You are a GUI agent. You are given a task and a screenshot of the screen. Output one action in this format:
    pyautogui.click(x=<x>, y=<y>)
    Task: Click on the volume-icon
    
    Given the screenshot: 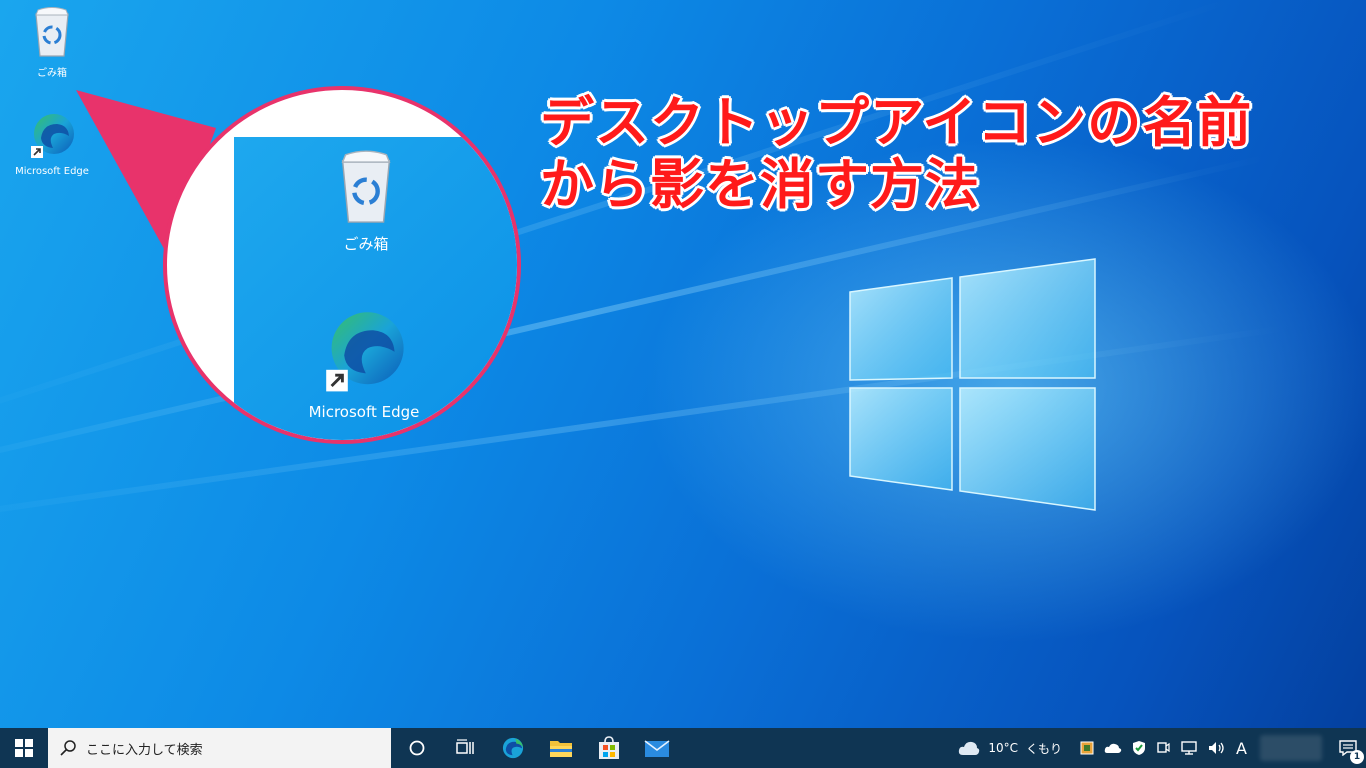 What is the action you would take?
    pyautogui.click(x=1216, y=748)
    